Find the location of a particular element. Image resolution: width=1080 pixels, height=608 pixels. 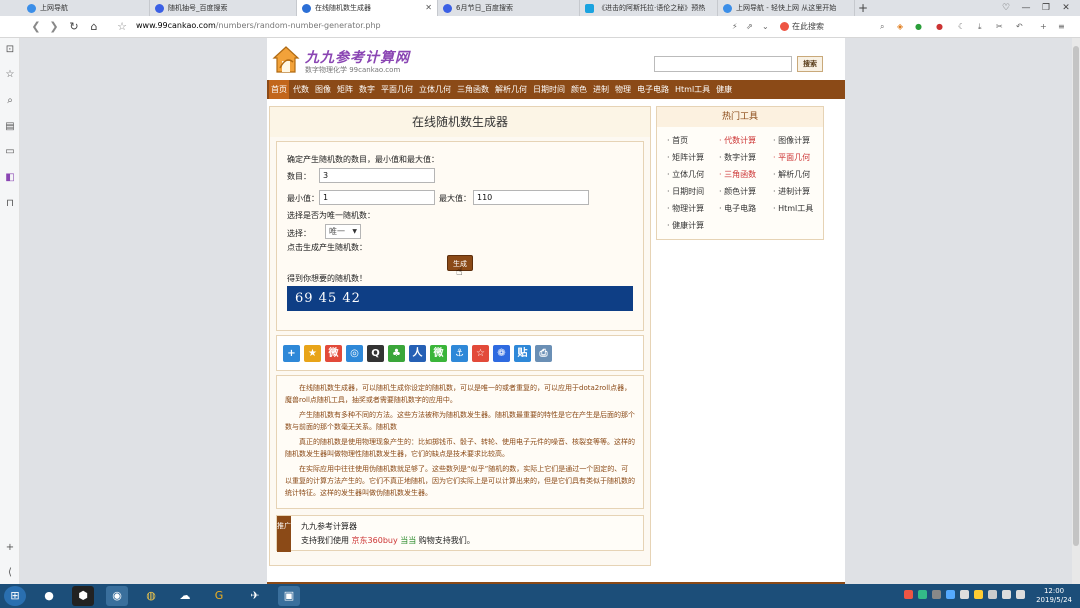

share-page-icon: ⇗ is located at coordinates (749, 27).